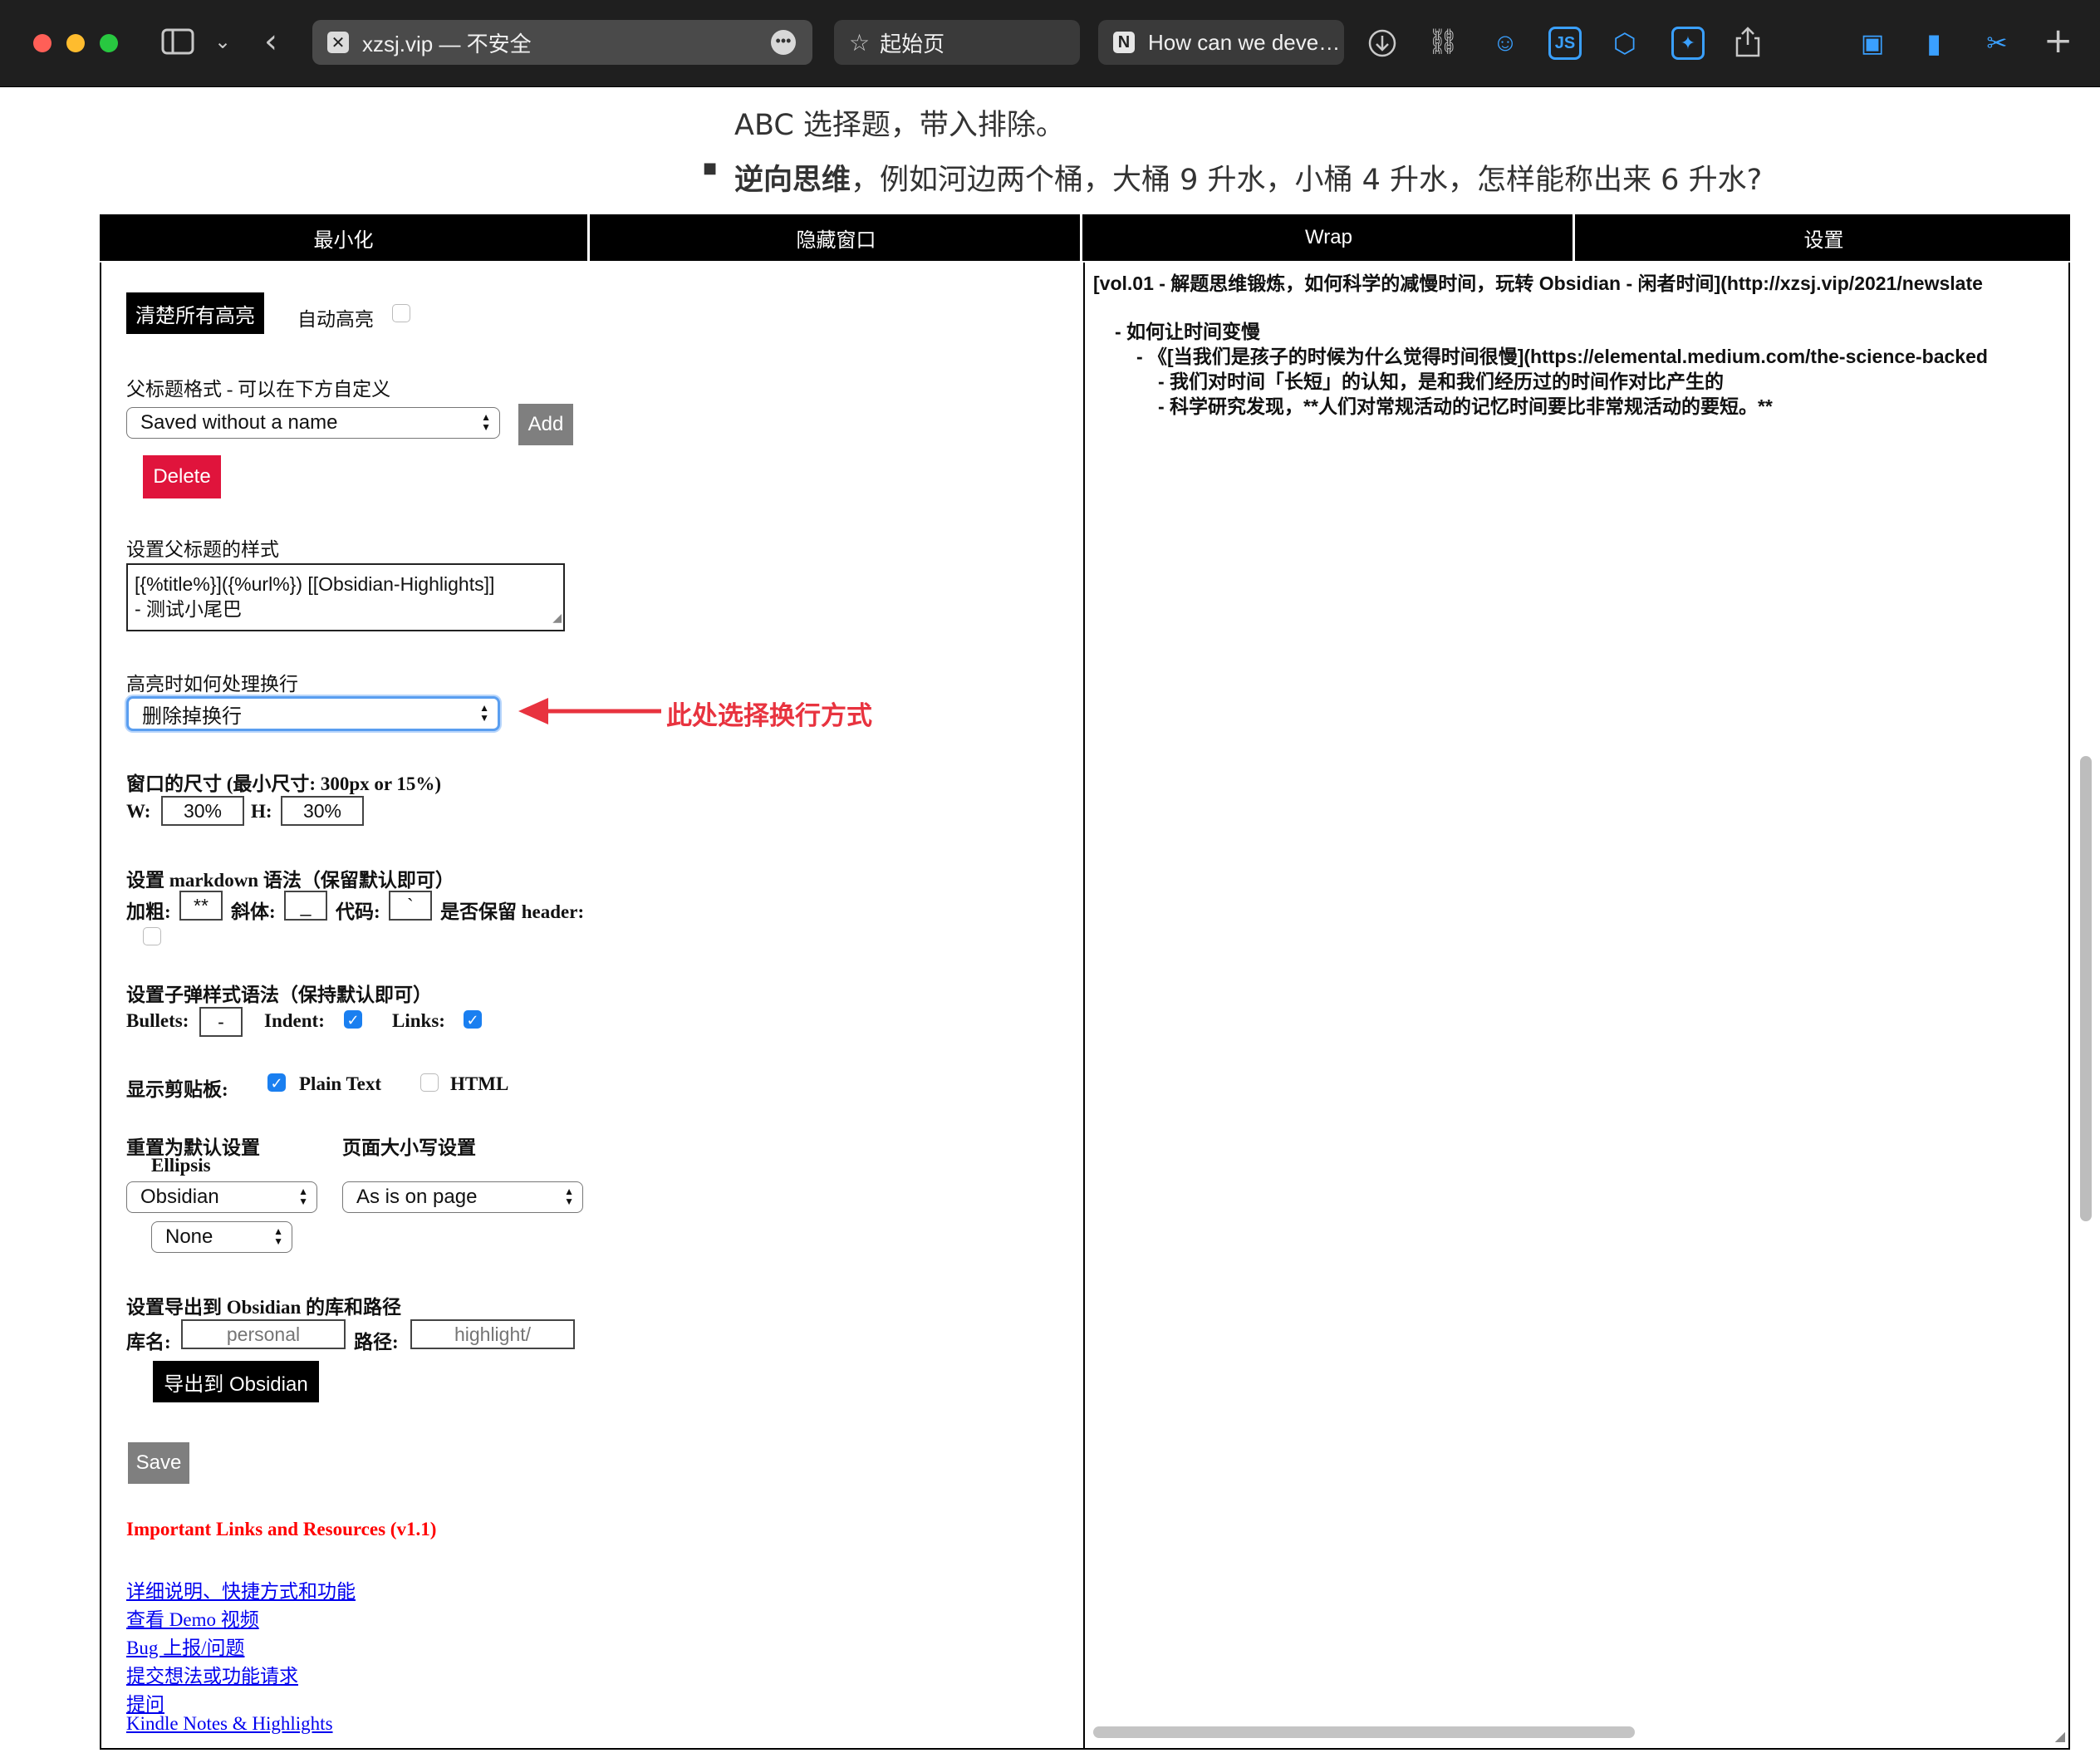 Image resolution: width=2100 pixels, height=1753 pixels. Describe the element at coordinates (1625, 43) in the screenshot. I see `cube-extension-icon: ⬡` at that location.